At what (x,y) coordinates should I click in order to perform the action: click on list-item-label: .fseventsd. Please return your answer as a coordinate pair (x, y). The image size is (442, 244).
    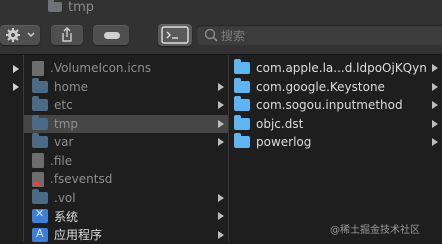
    Looking at the image, I should click on (81, 179).